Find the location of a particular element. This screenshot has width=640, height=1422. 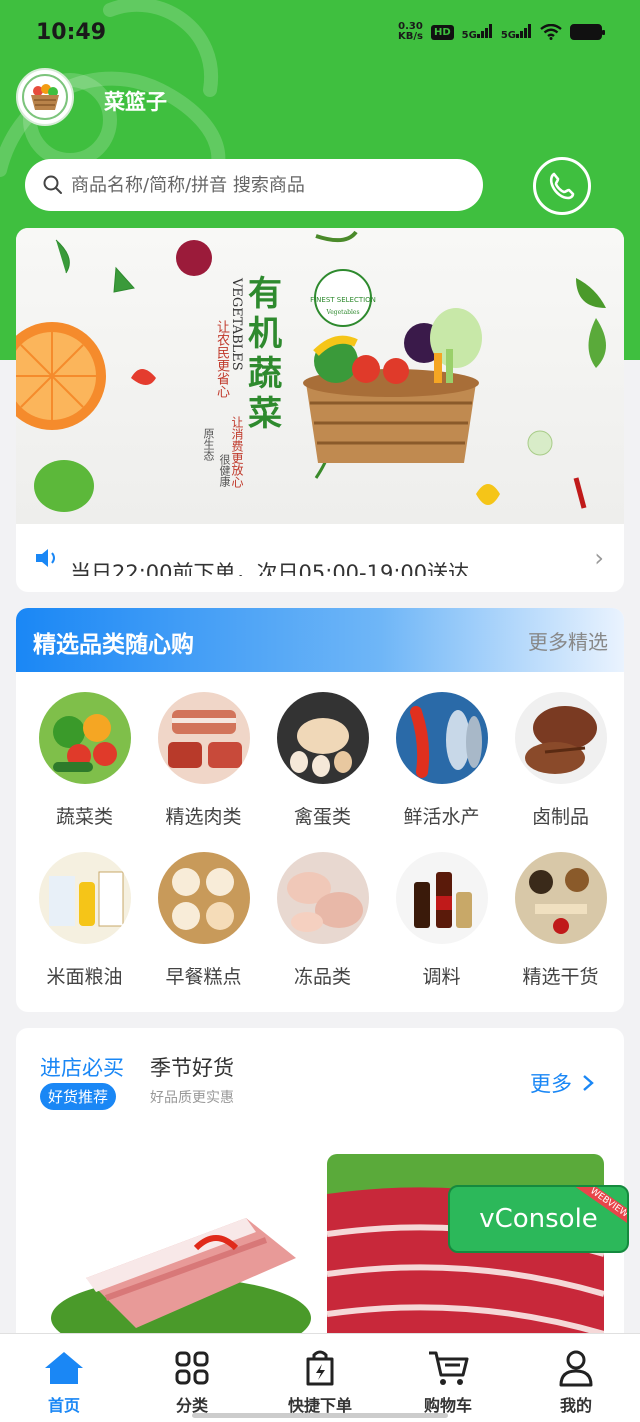

meat-image is located at coordinates (203, 738).